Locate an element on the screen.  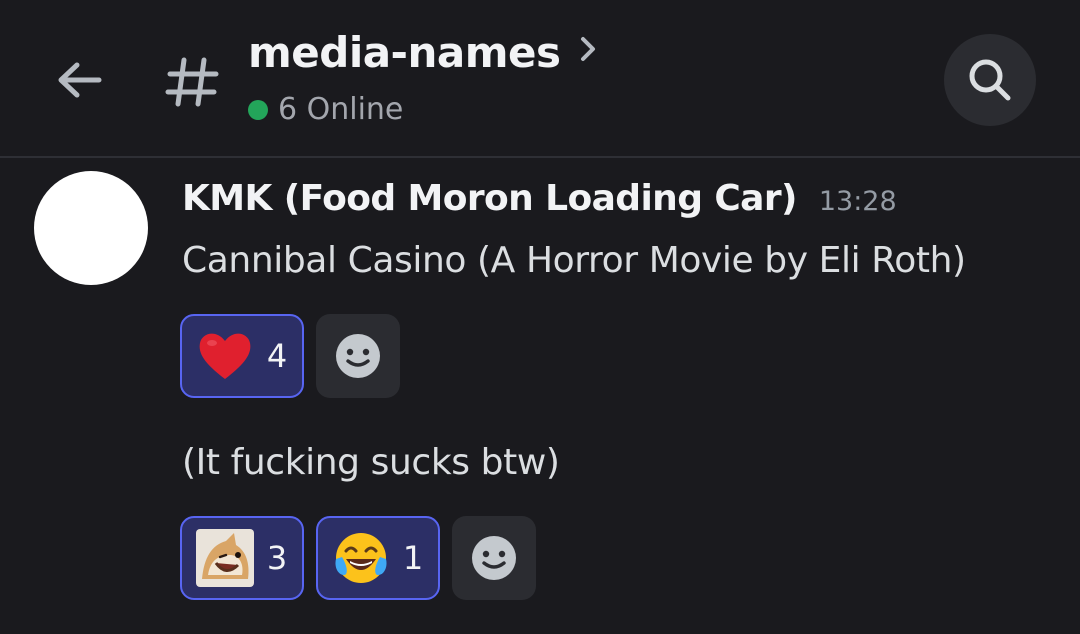
author-name: KMK (Food Moron Loading Car) is located at coordinates (489, 198).